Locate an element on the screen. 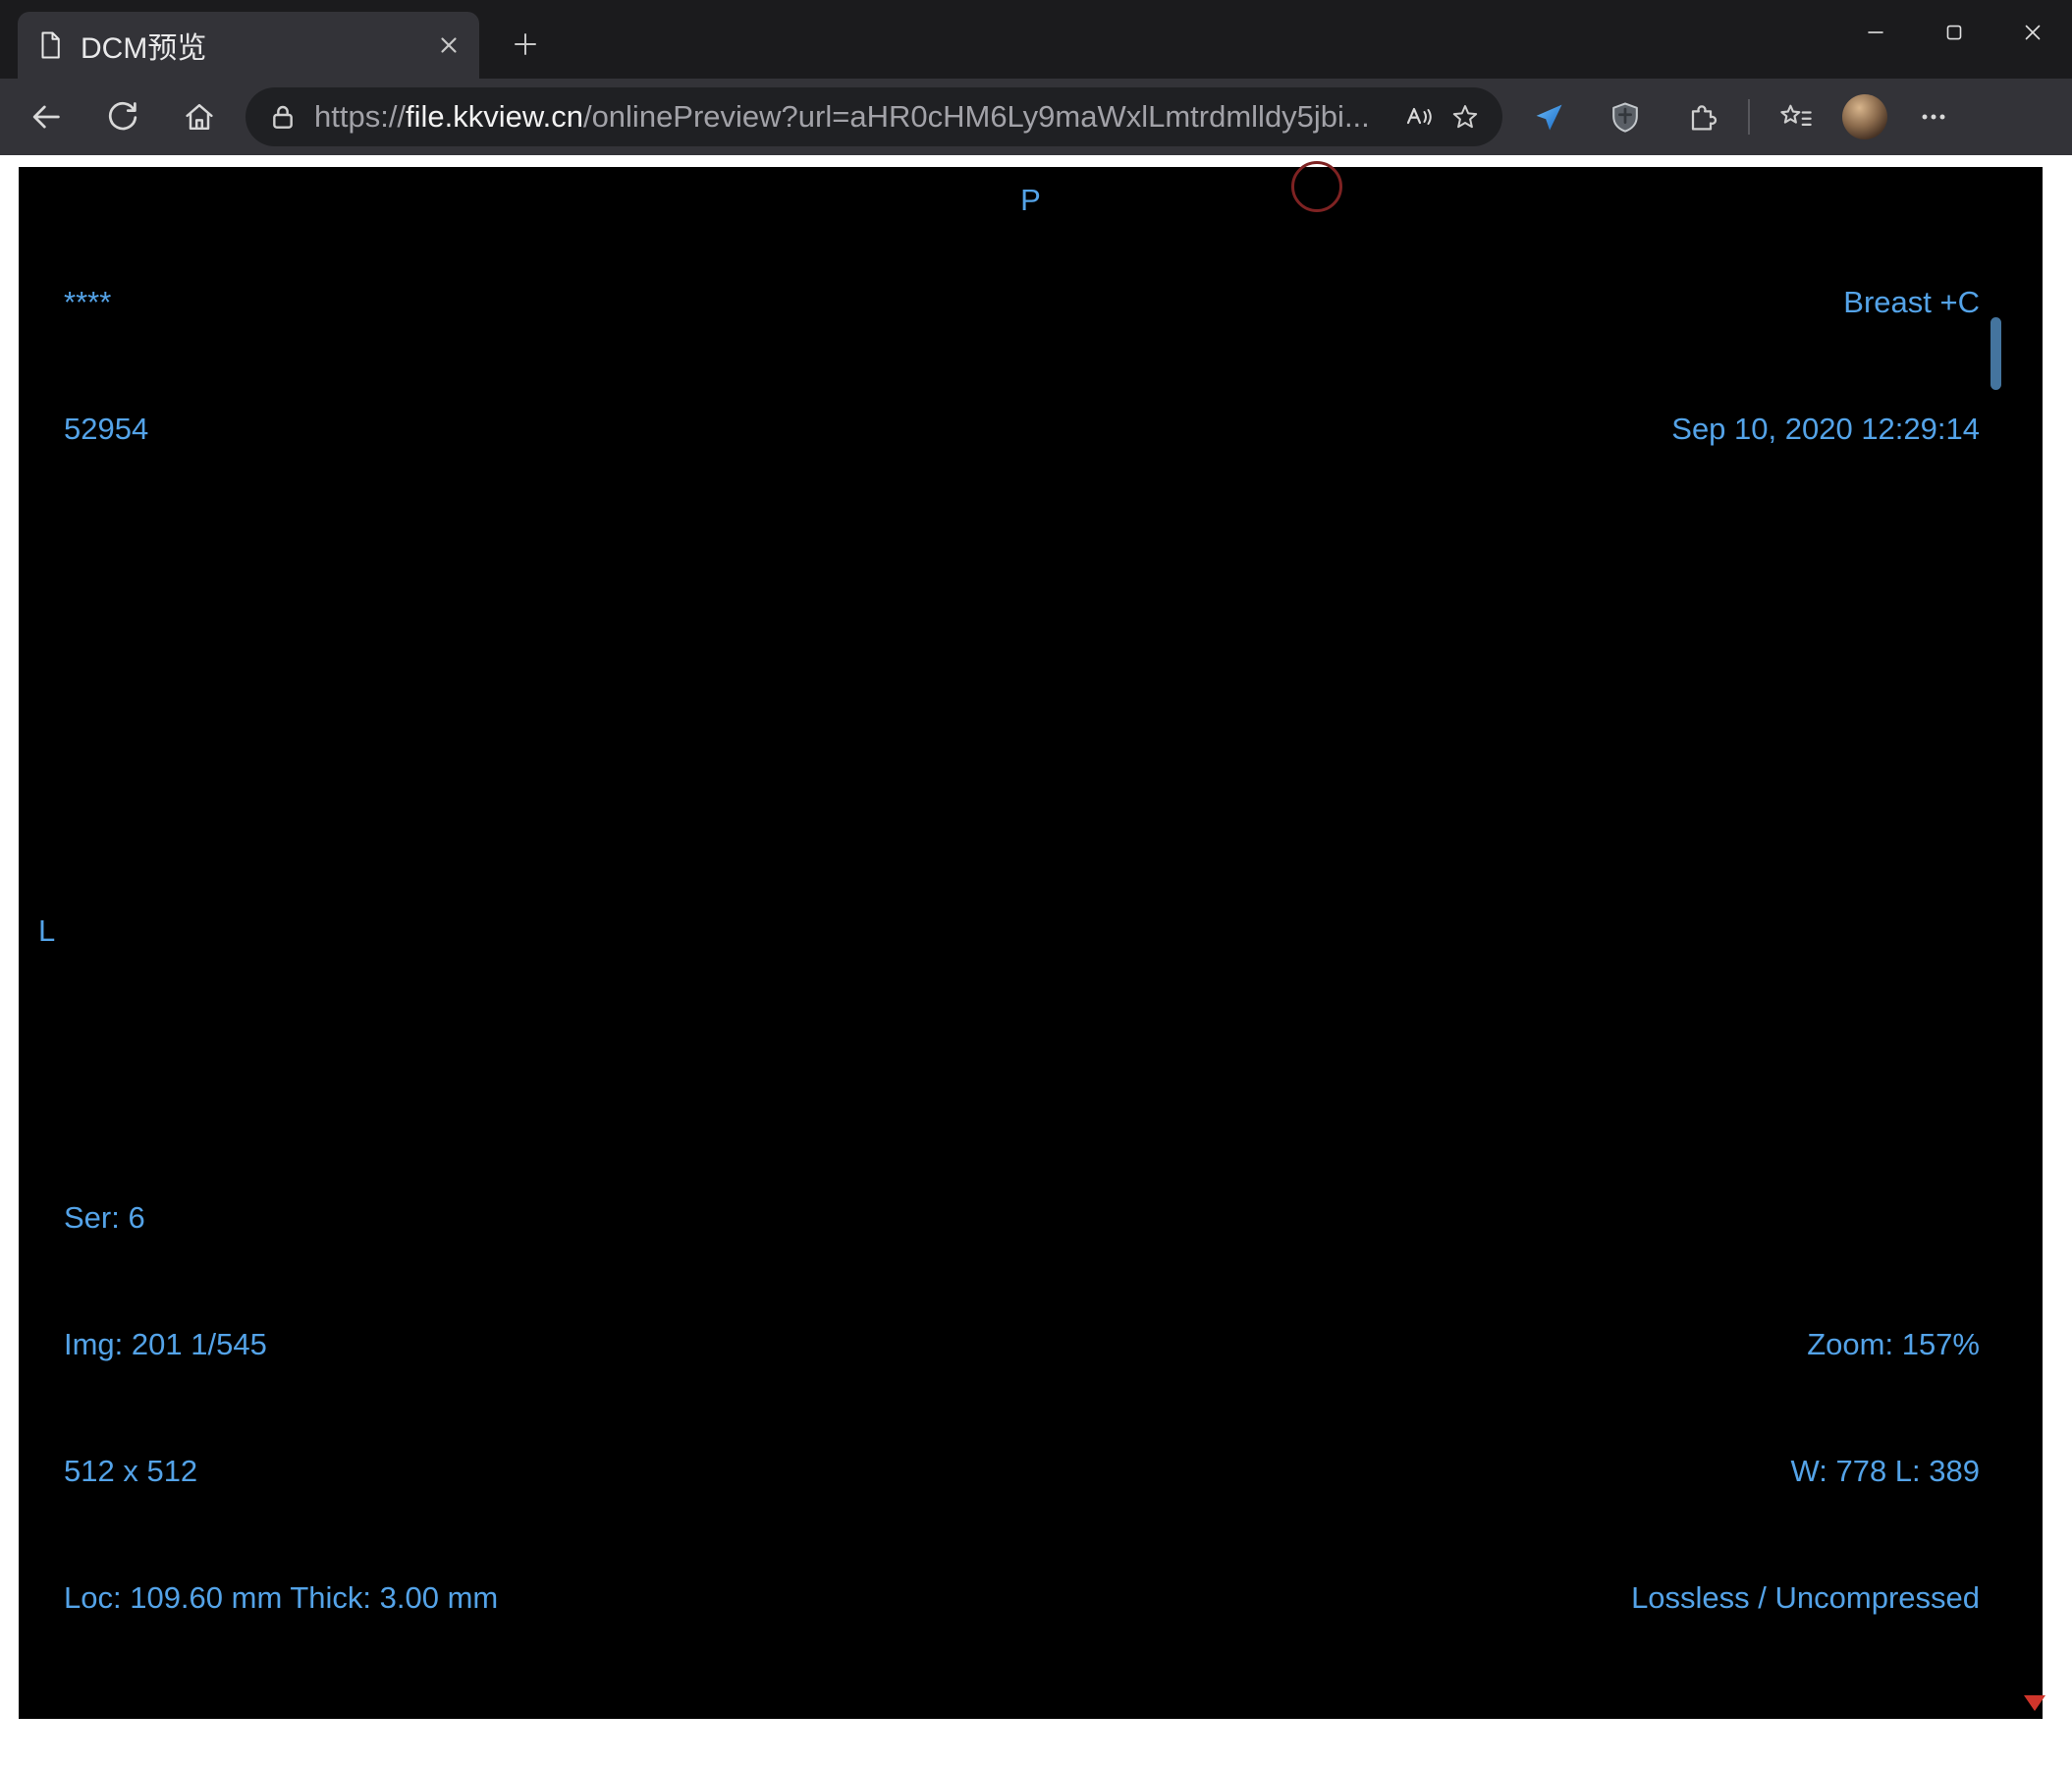 Image resolution: width=2072 pixels, height=1768 pixels. back-icon is located at coordinates (46, 117).